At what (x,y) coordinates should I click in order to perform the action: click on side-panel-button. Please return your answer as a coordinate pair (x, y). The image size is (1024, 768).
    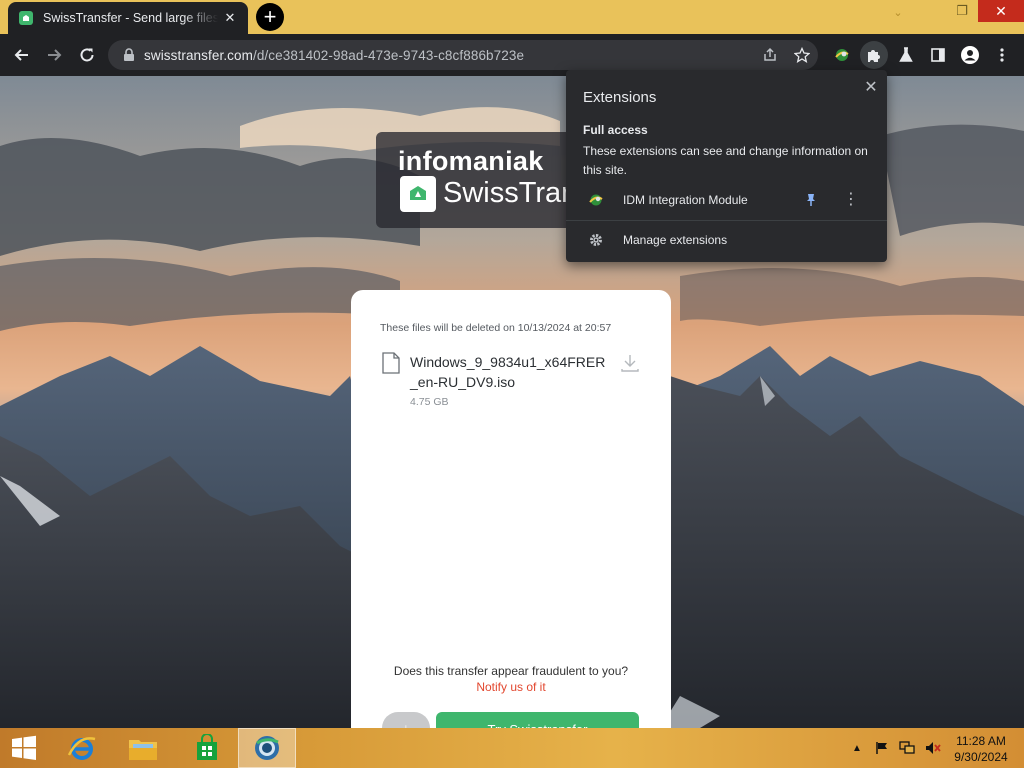
    Looking at the image, I should click on (938, 55).